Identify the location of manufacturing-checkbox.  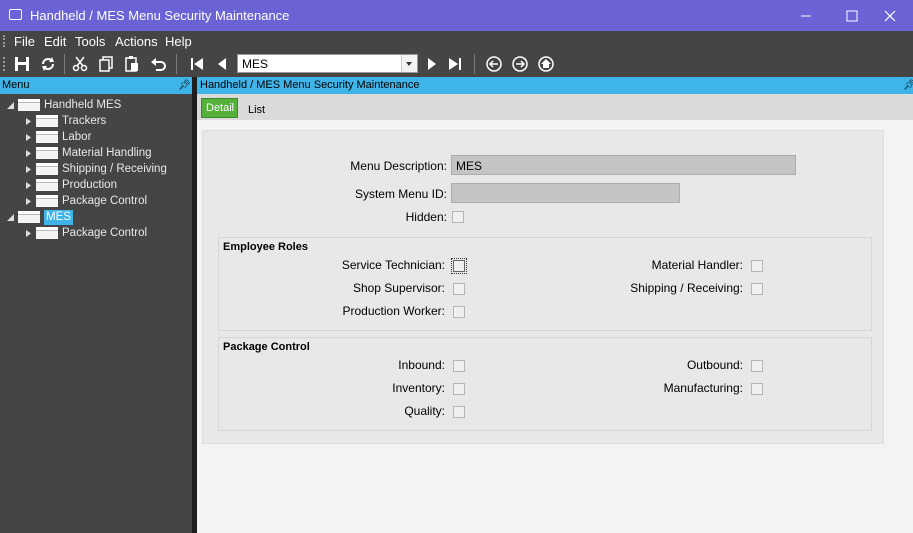
(757, 389).